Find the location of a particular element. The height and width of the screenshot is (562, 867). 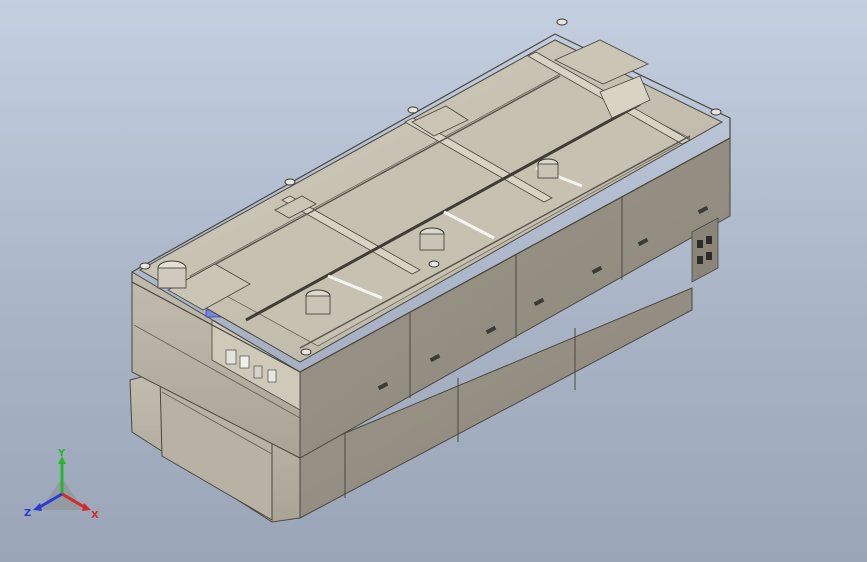

x-axis-label: X is located at coordinates (95, 515).